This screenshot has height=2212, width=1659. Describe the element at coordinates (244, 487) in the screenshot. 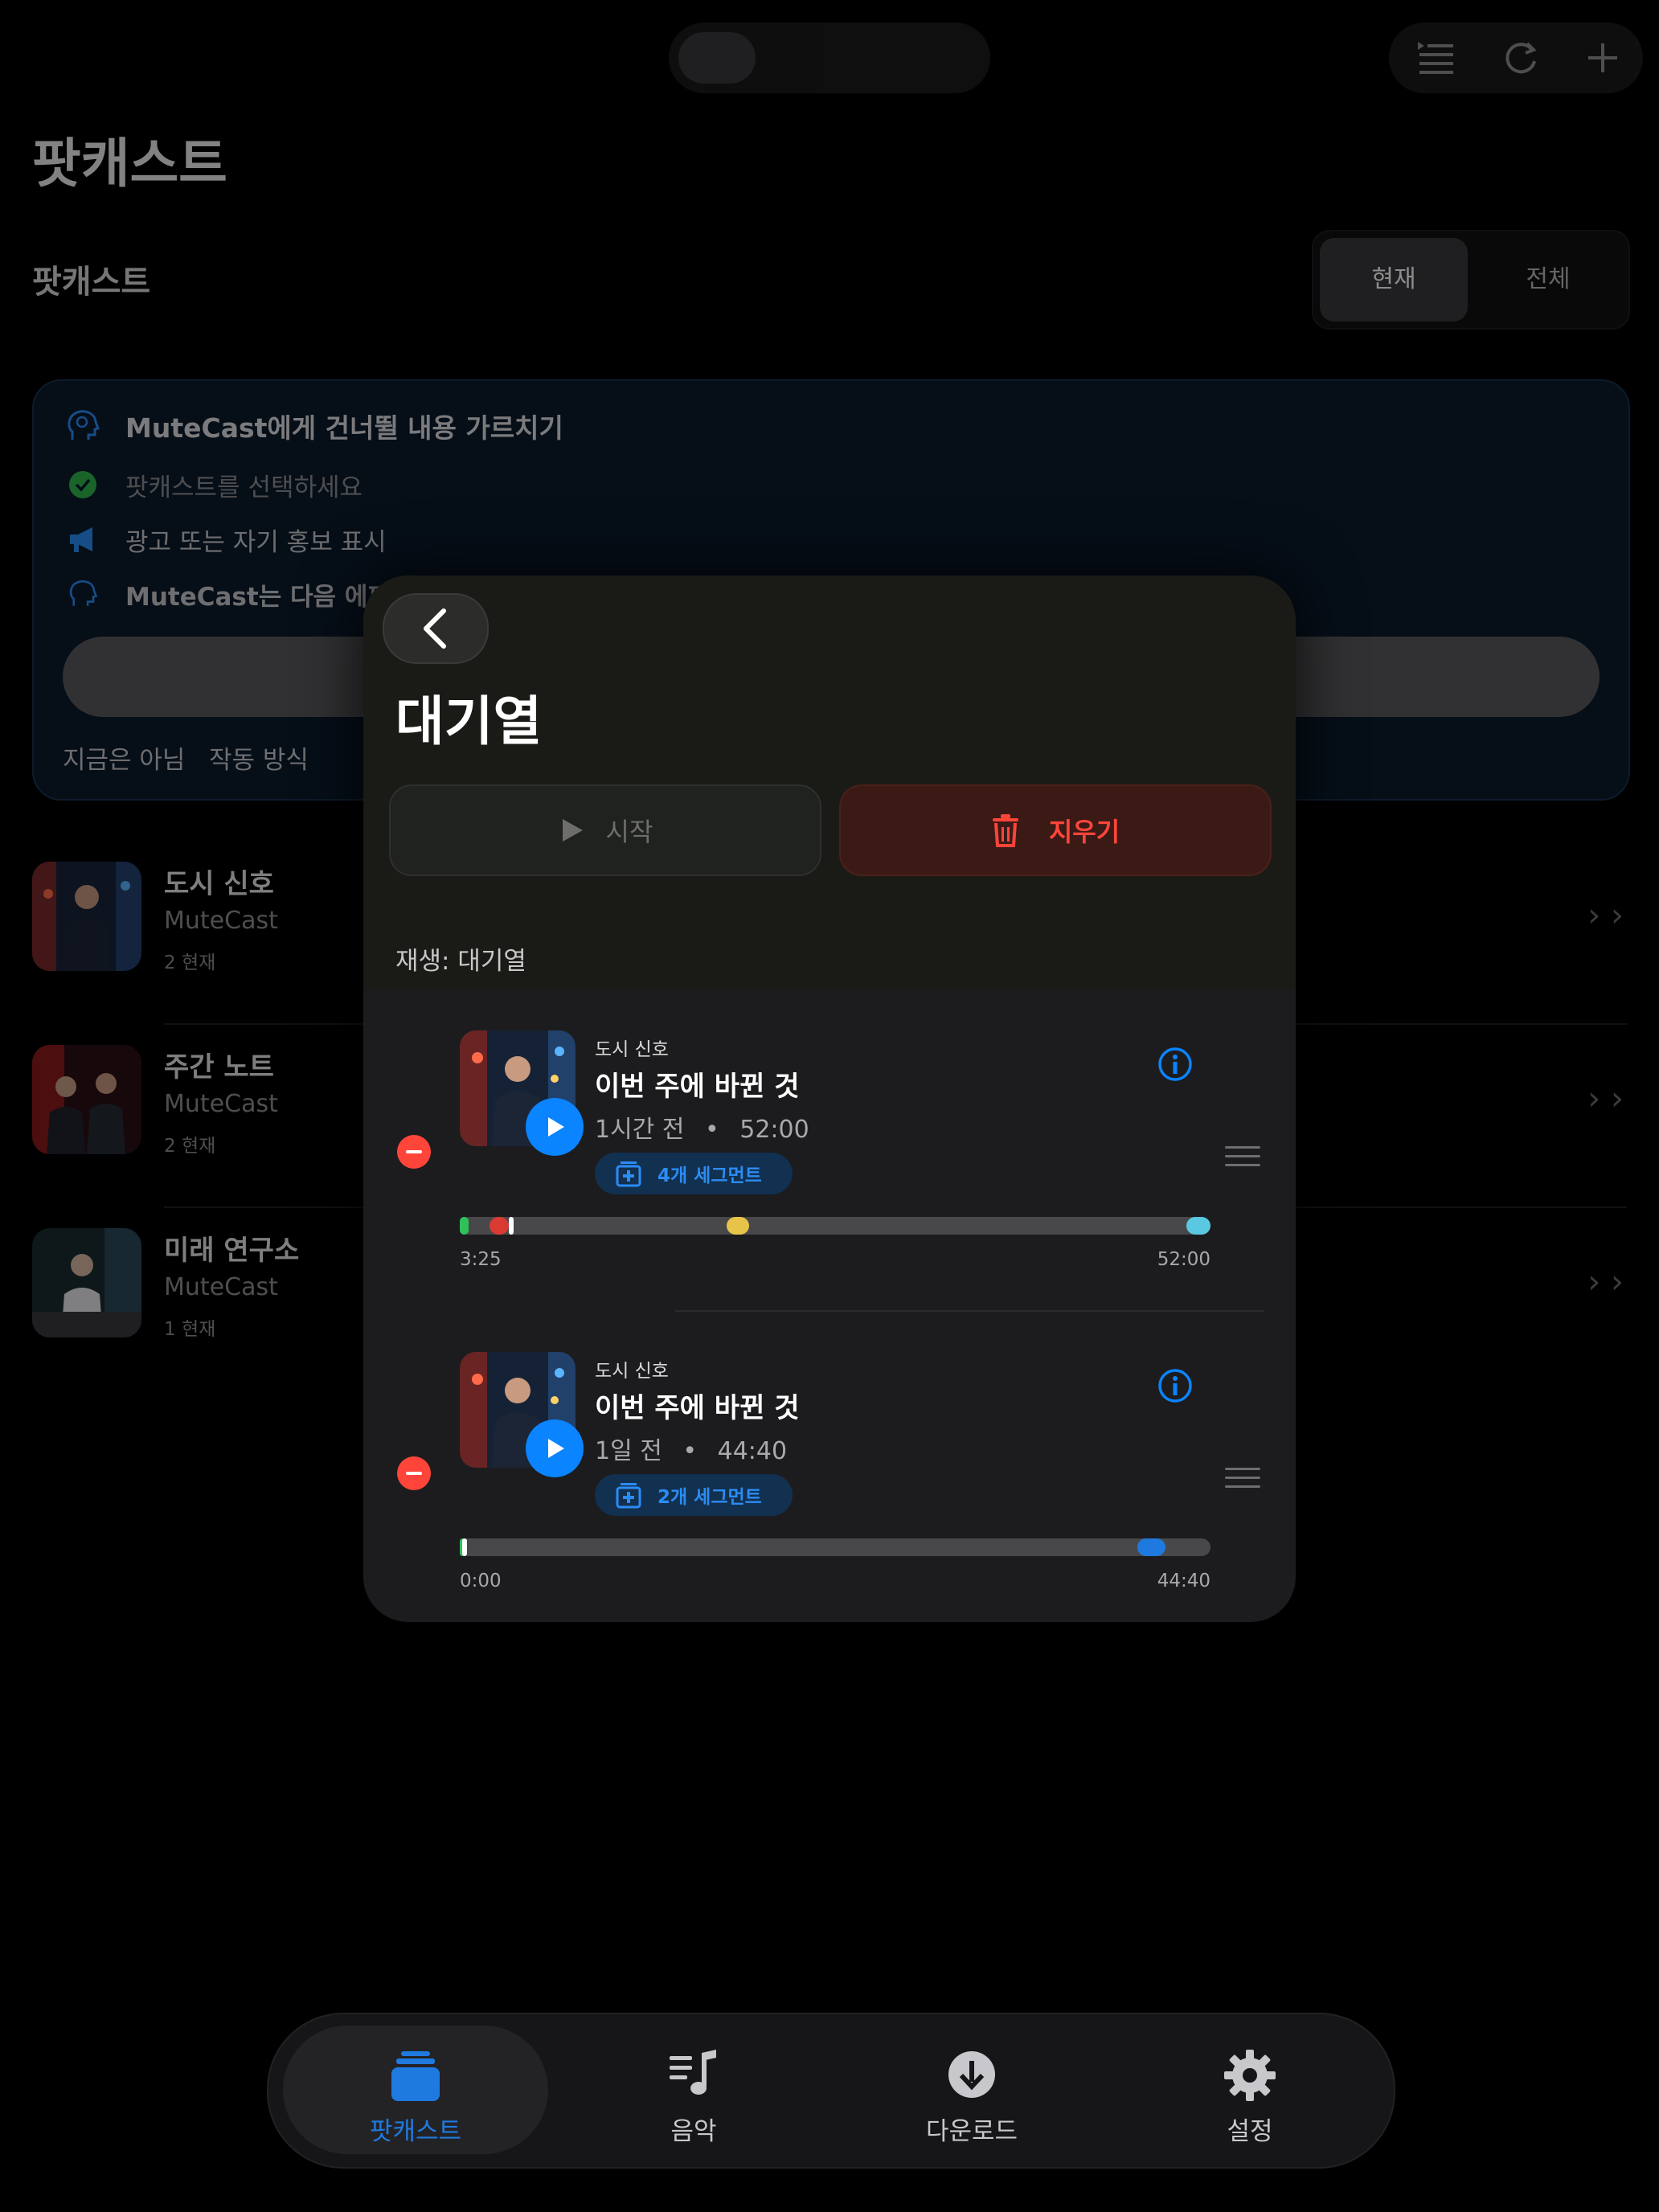

I see `teach-step-1-label: 팟캐스트를 선택하세요` at that location.